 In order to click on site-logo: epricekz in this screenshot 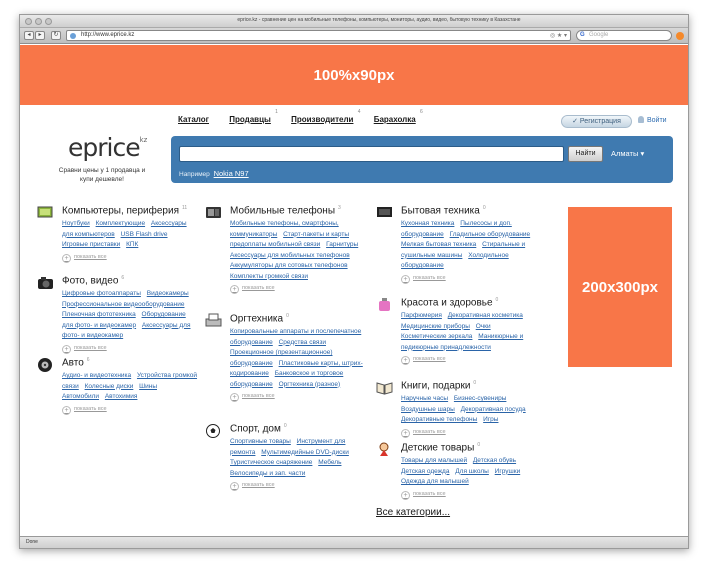, I will do `click(107, 147)`.